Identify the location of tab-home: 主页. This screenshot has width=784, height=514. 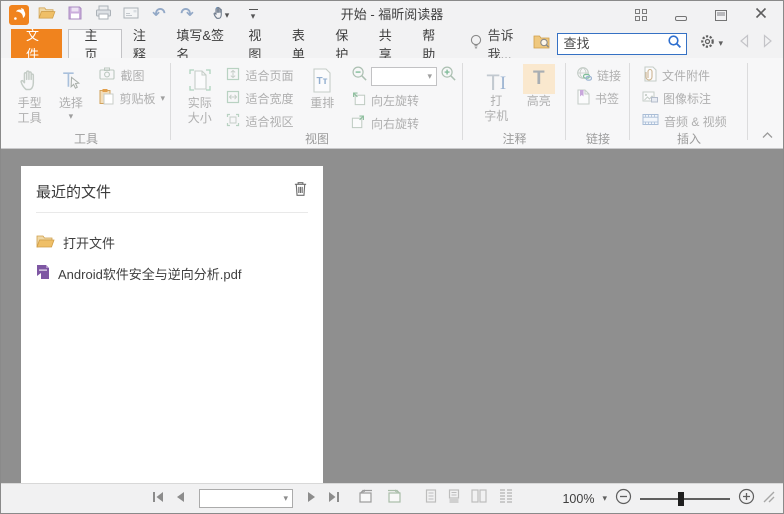
(95, 45).